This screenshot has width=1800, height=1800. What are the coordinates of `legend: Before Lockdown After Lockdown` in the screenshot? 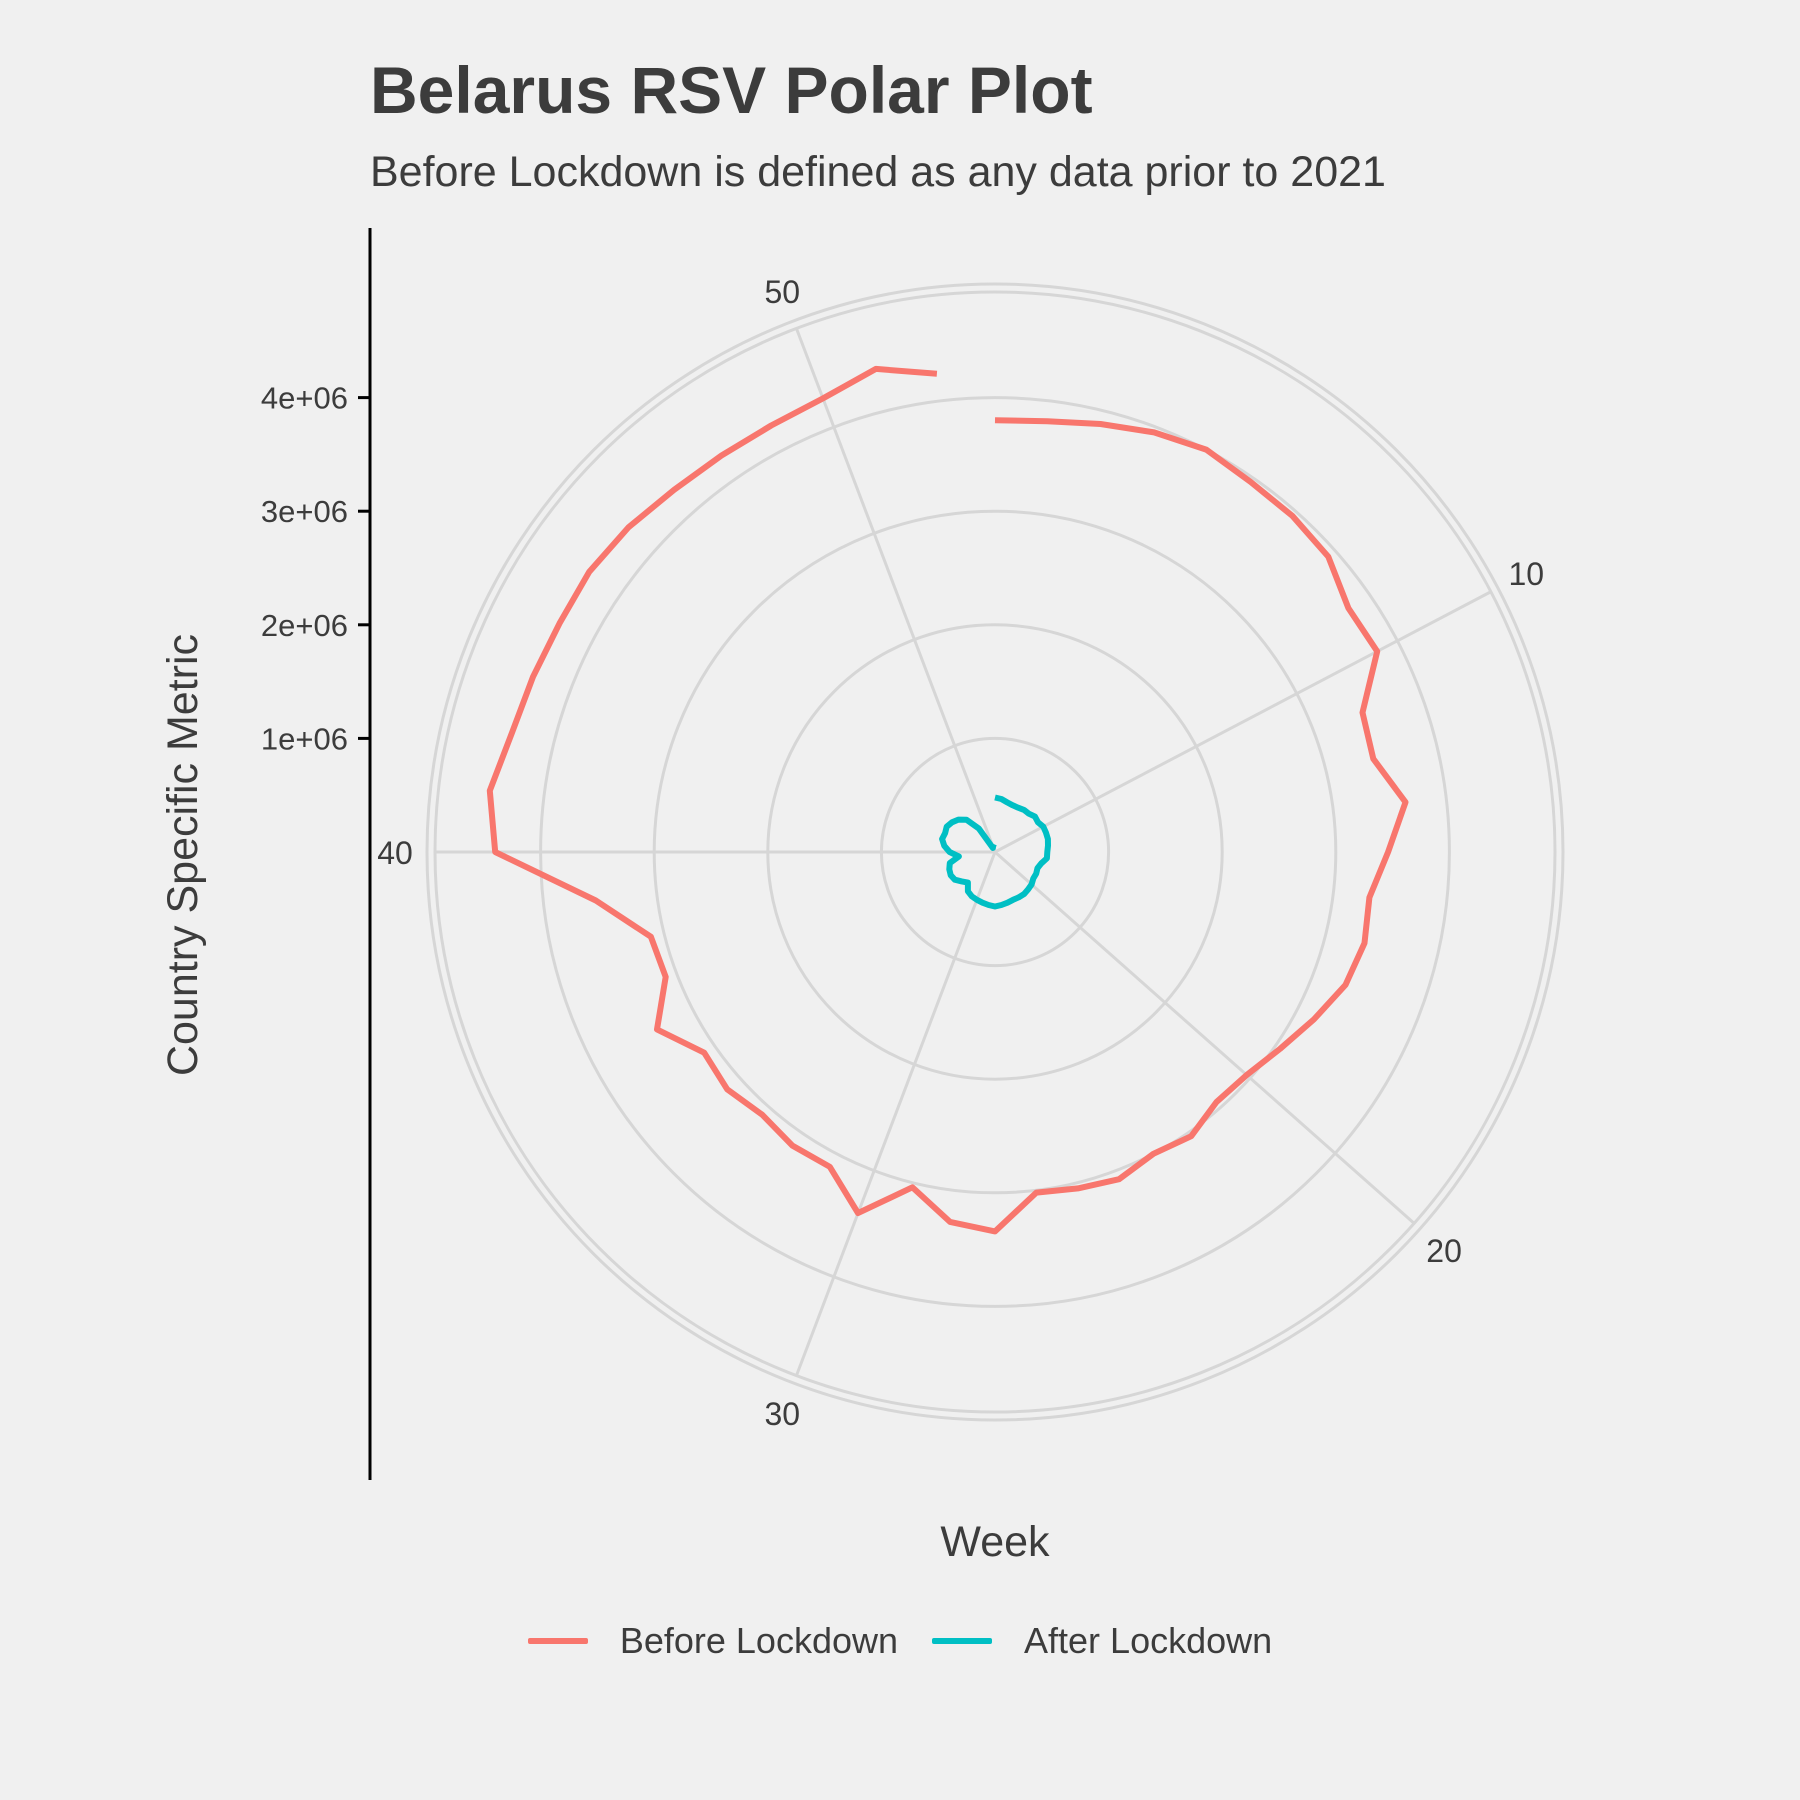 It's located at (900, 1641).